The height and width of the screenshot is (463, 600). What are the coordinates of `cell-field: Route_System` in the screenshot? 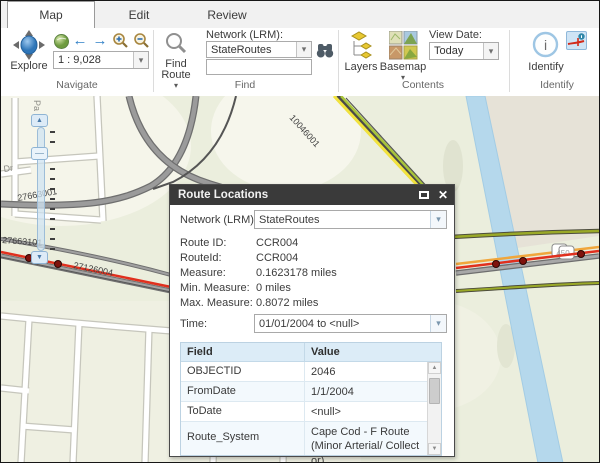 It's located at (243, 438).